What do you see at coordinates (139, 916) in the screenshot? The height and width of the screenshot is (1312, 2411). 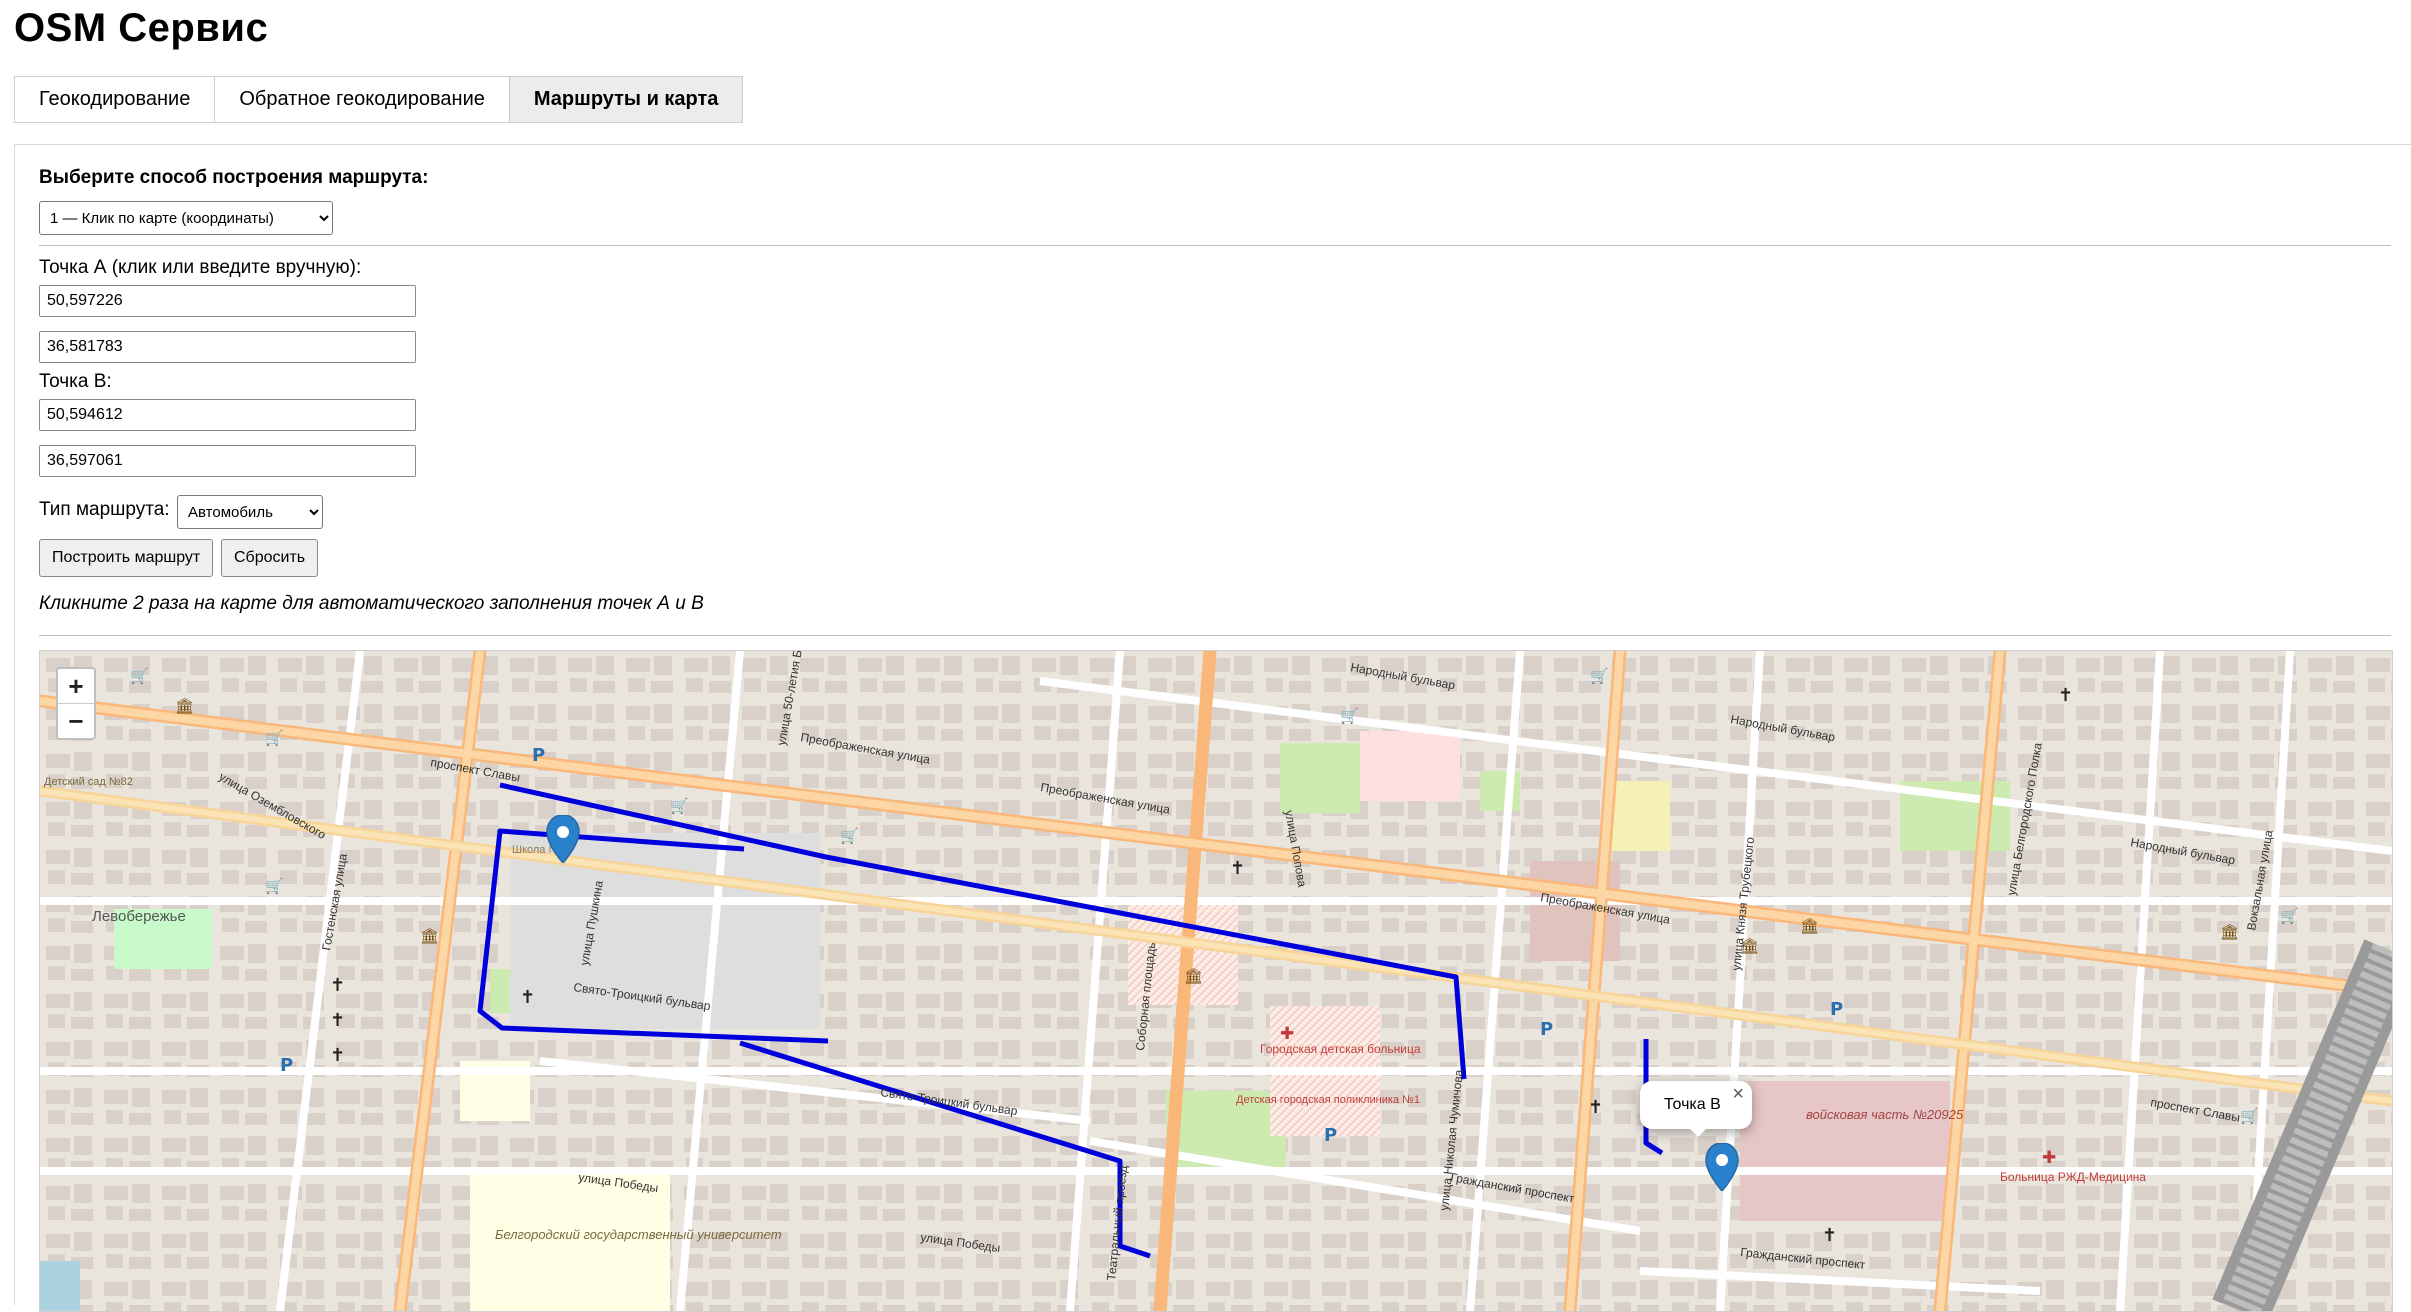 I see `district-label: Левобережье` at bounding box center [139, 916].